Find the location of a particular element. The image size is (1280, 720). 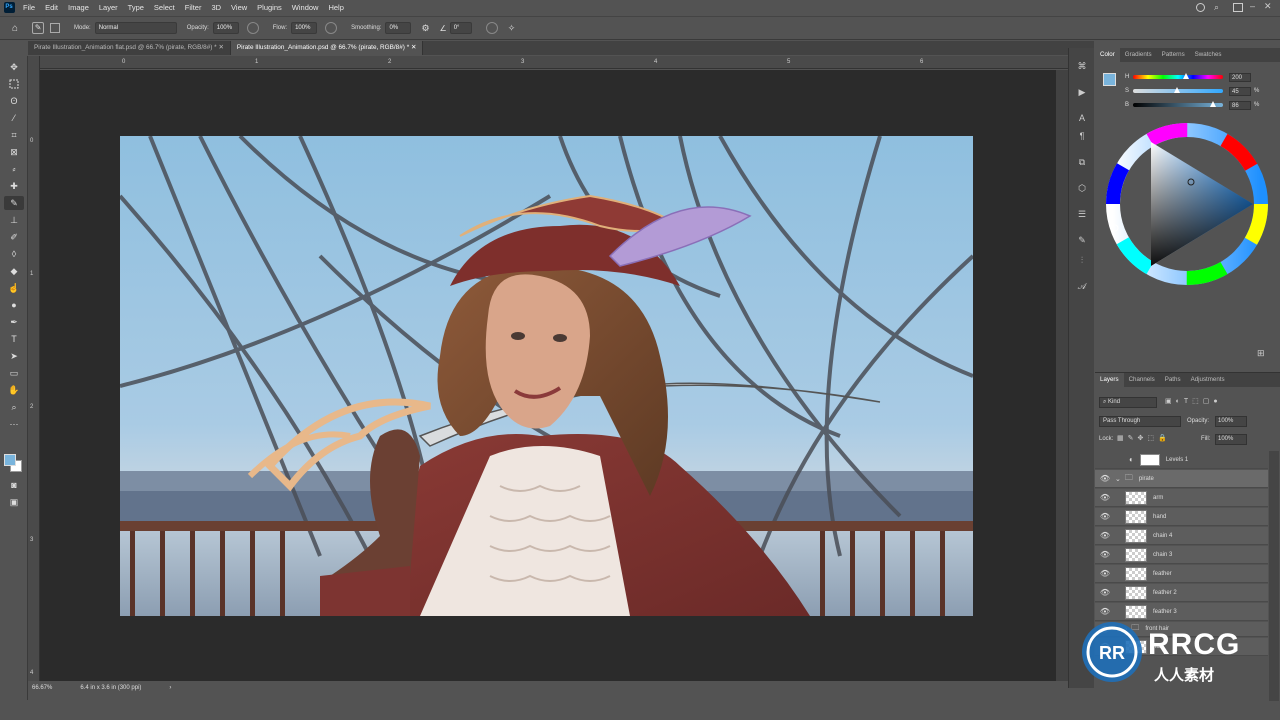

character-panel-icon: A is located at coordinates (1082, 118).